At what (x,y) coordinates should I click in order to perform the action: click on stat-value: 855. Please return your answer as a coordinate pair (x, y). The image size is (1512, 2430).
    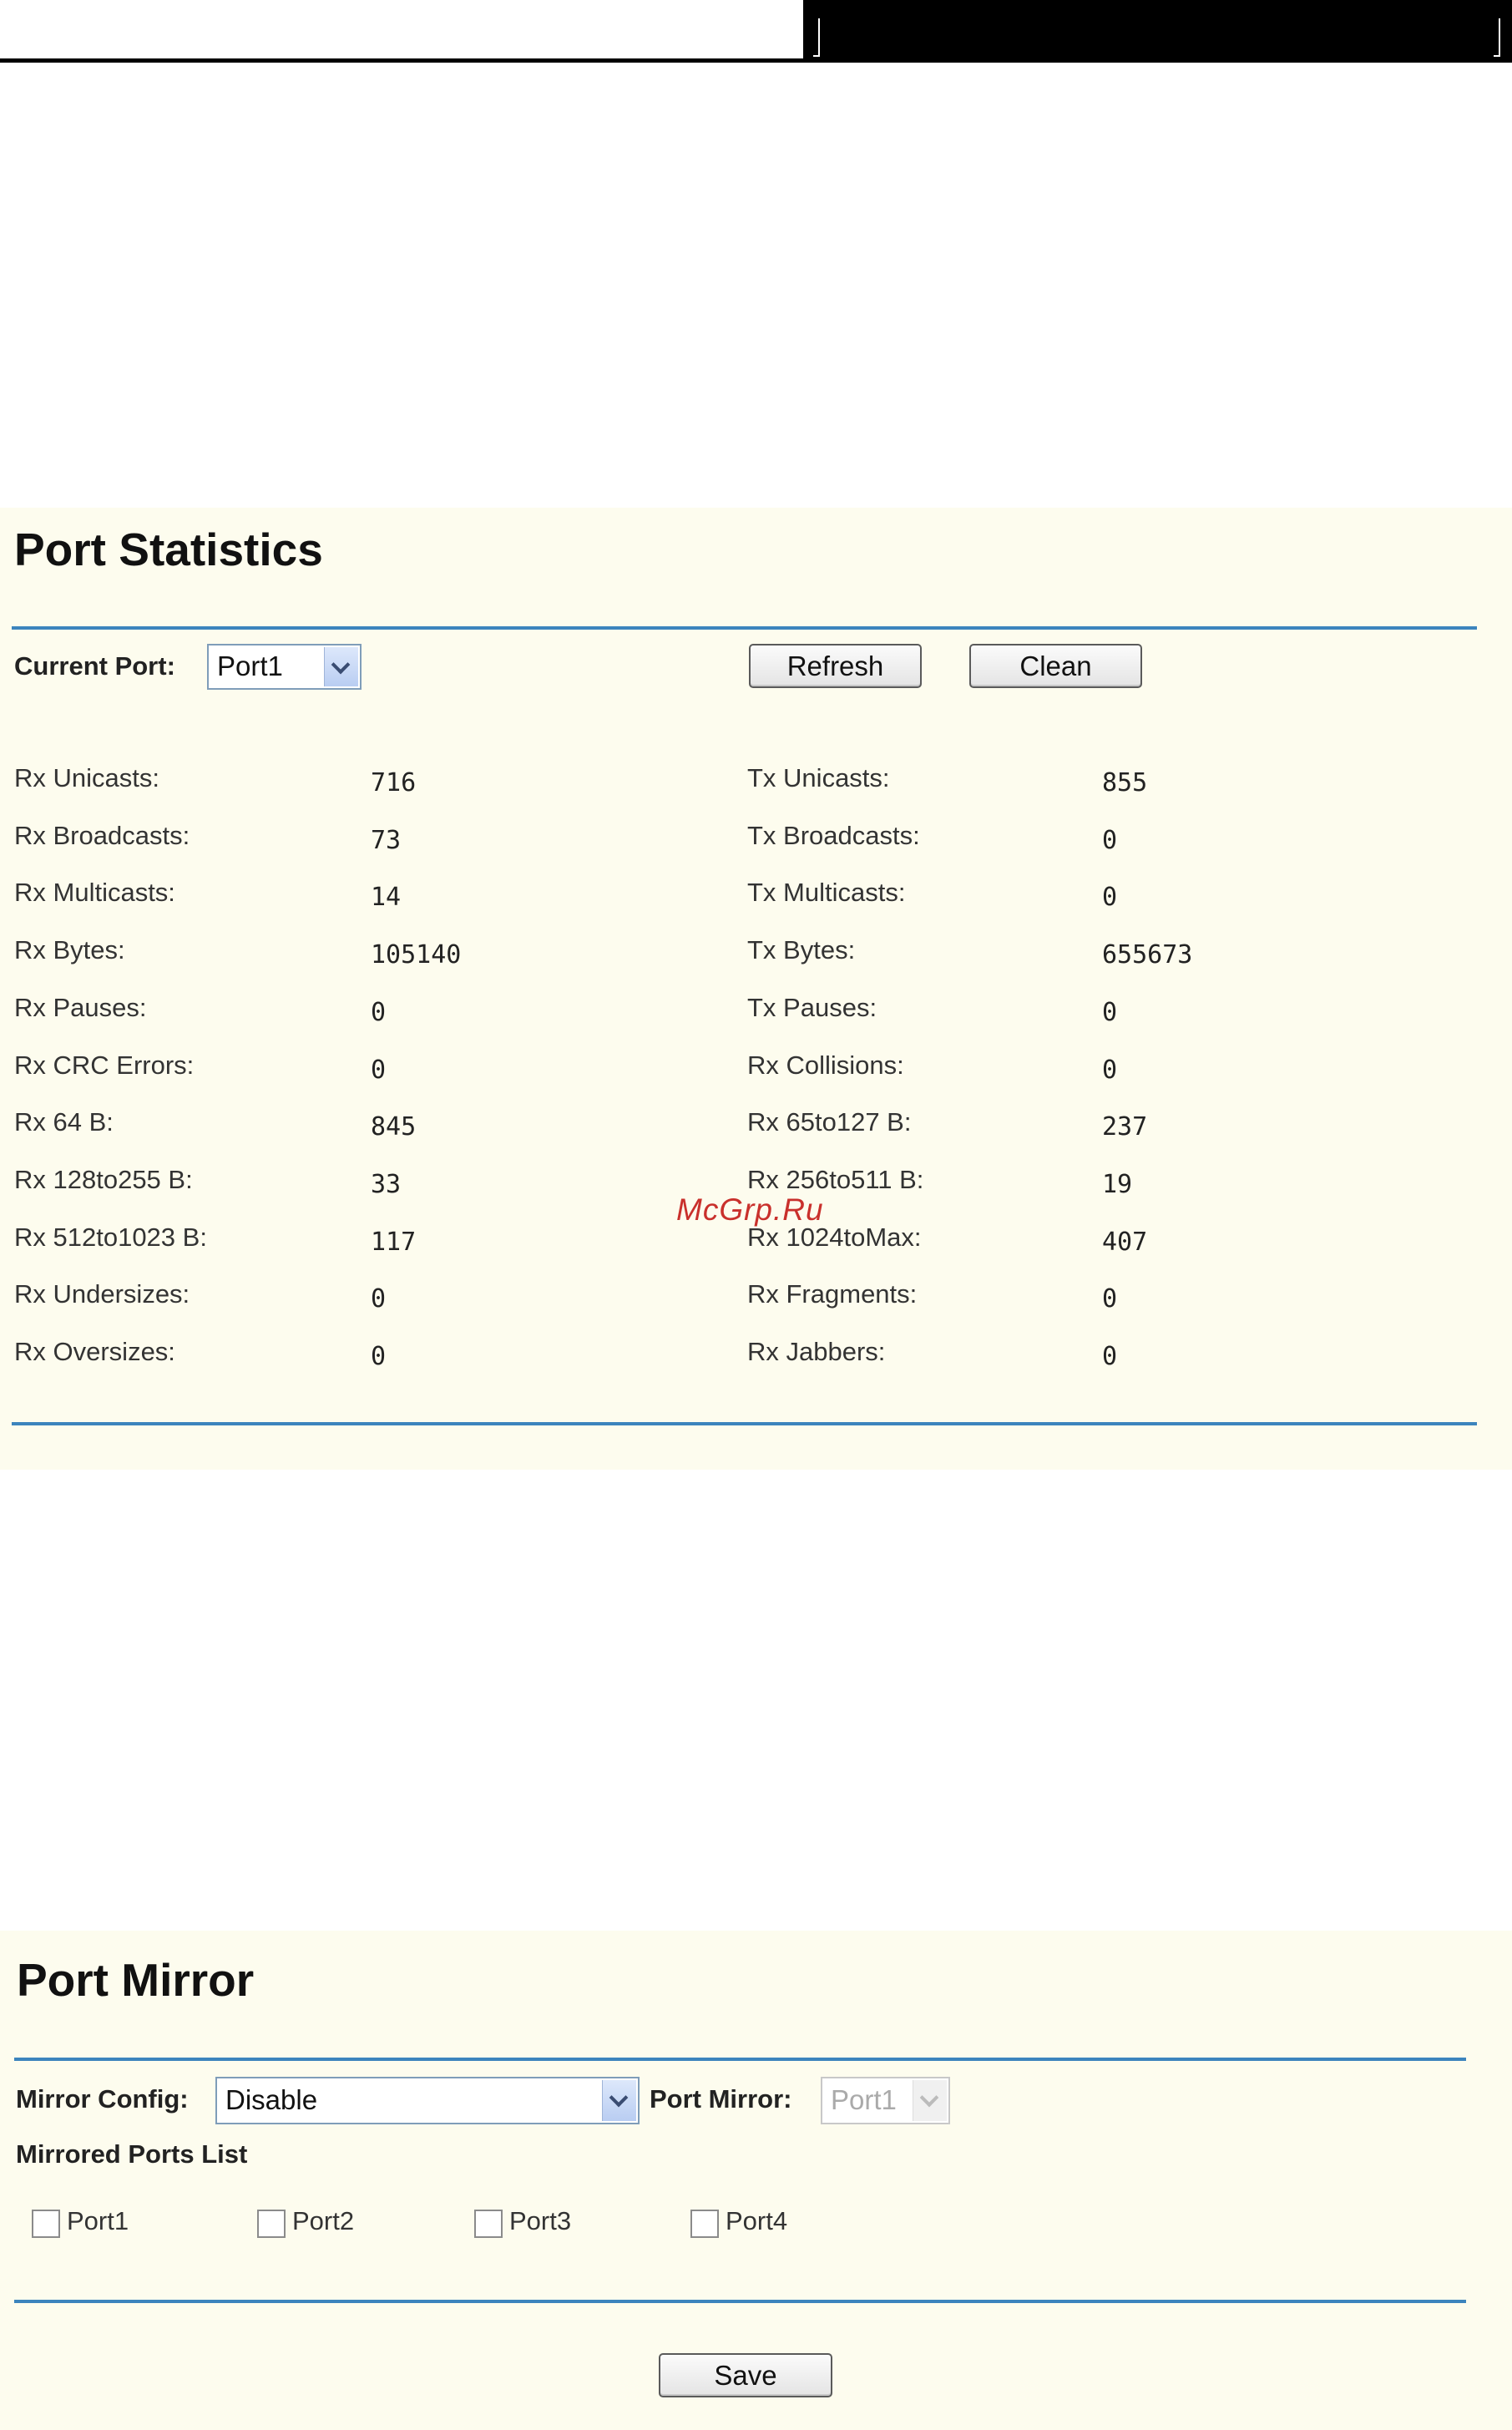
    Looking at the image, I should click on (1125, 782).